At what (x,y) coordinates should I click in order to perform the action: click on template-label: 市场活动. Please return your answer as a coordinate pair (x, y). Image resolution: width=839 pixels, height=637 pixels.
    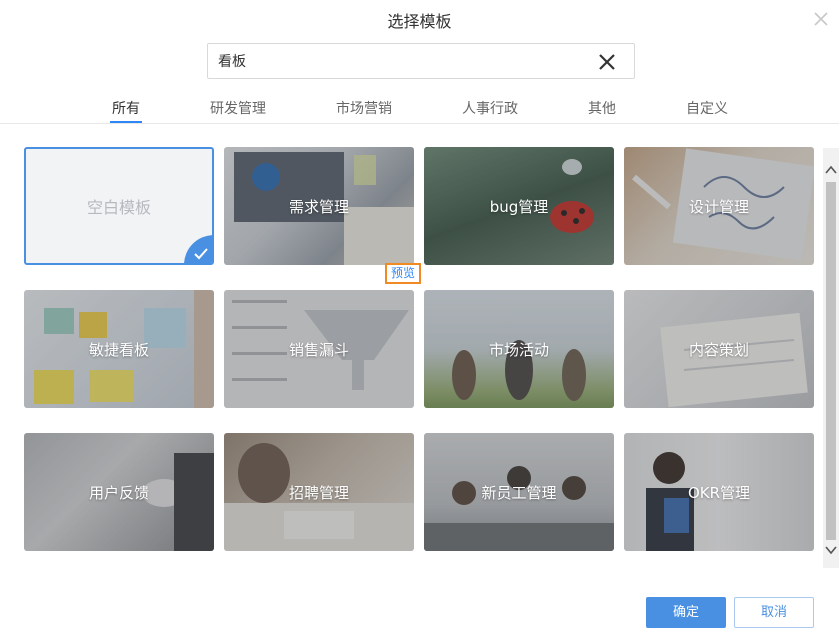
    Looking at the image, I should click on (518, 349).